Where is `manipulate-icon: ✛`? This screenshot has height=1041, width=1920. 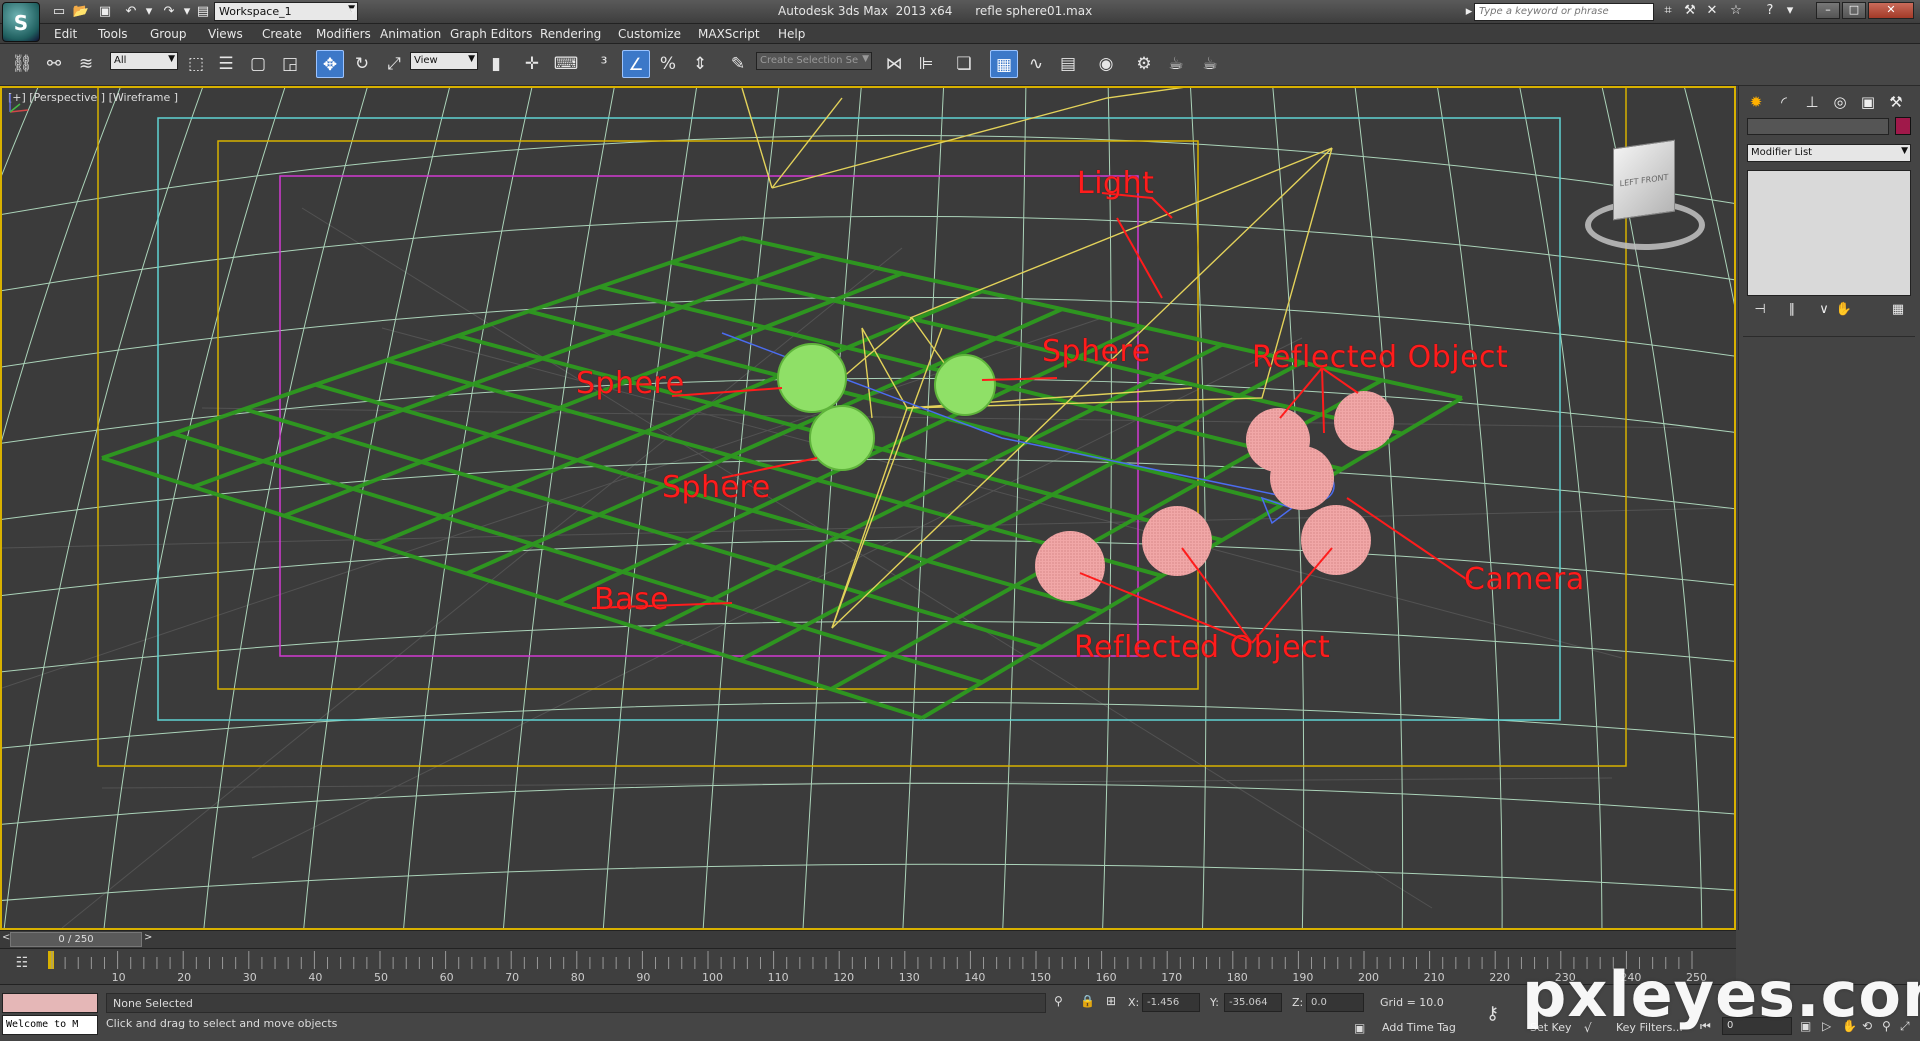
manipulate-icon: ✛ is located at coordinates (532, 64).